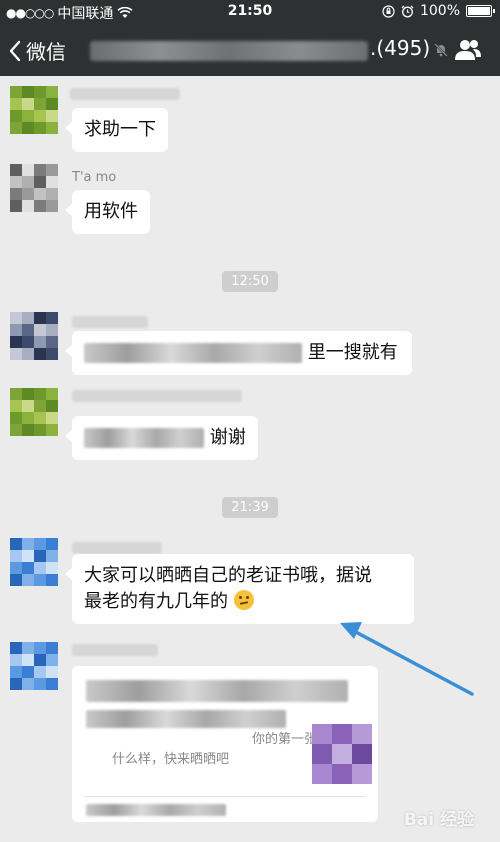 Image resolution: width=500 pixels, height=842 pixels. I want to click on annotation-arrow, so click(407, 659).